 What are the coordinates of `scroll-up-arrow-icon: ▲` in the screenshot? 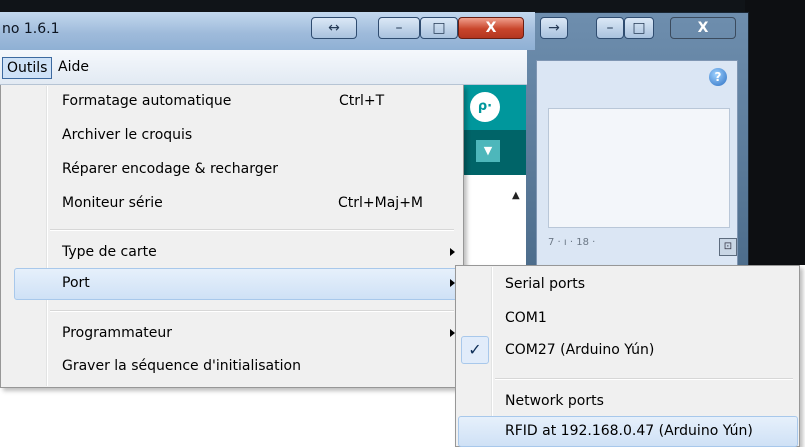 It's located at (516, 195).